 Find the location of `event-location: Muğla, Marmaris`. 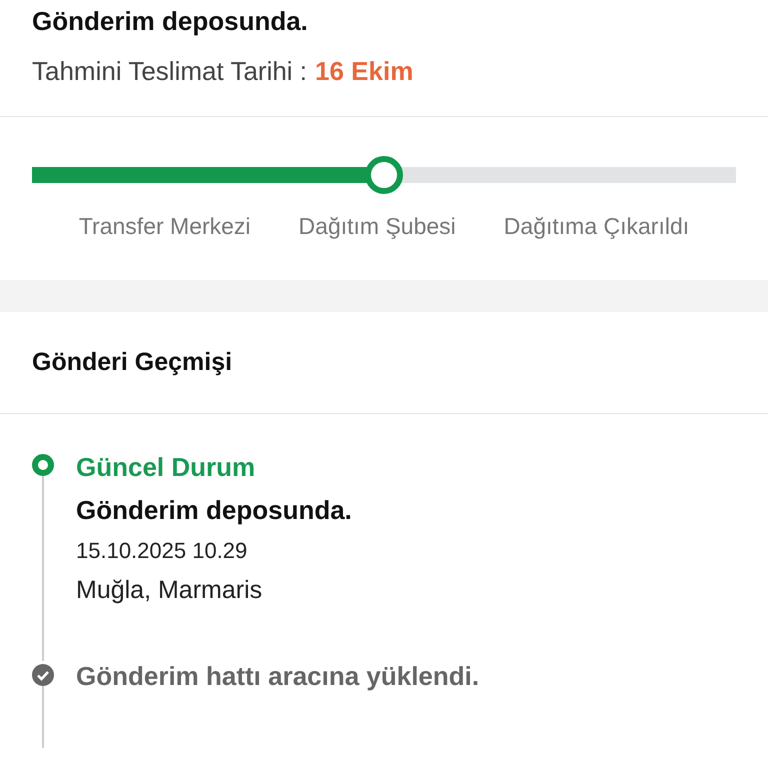

event-location: Muğla, Marmaris is located at coordinates (170, 590).